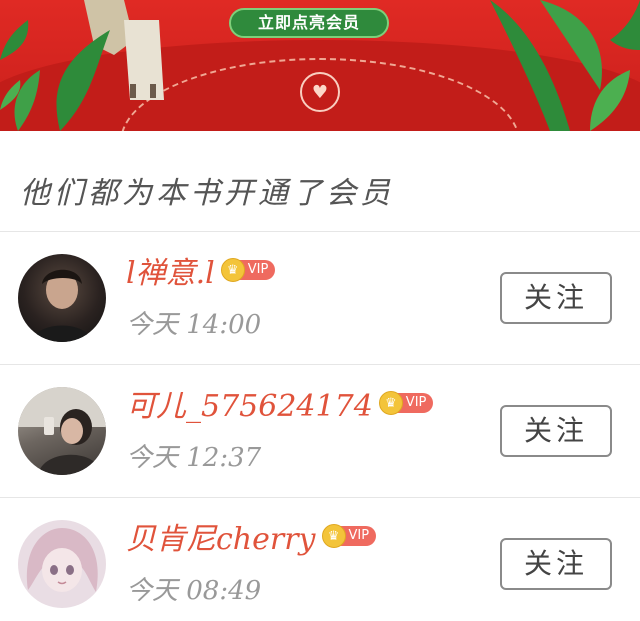 This screenshot has width=640, height=621. I want to click on right-leaves-decoration, so click(565, 65).